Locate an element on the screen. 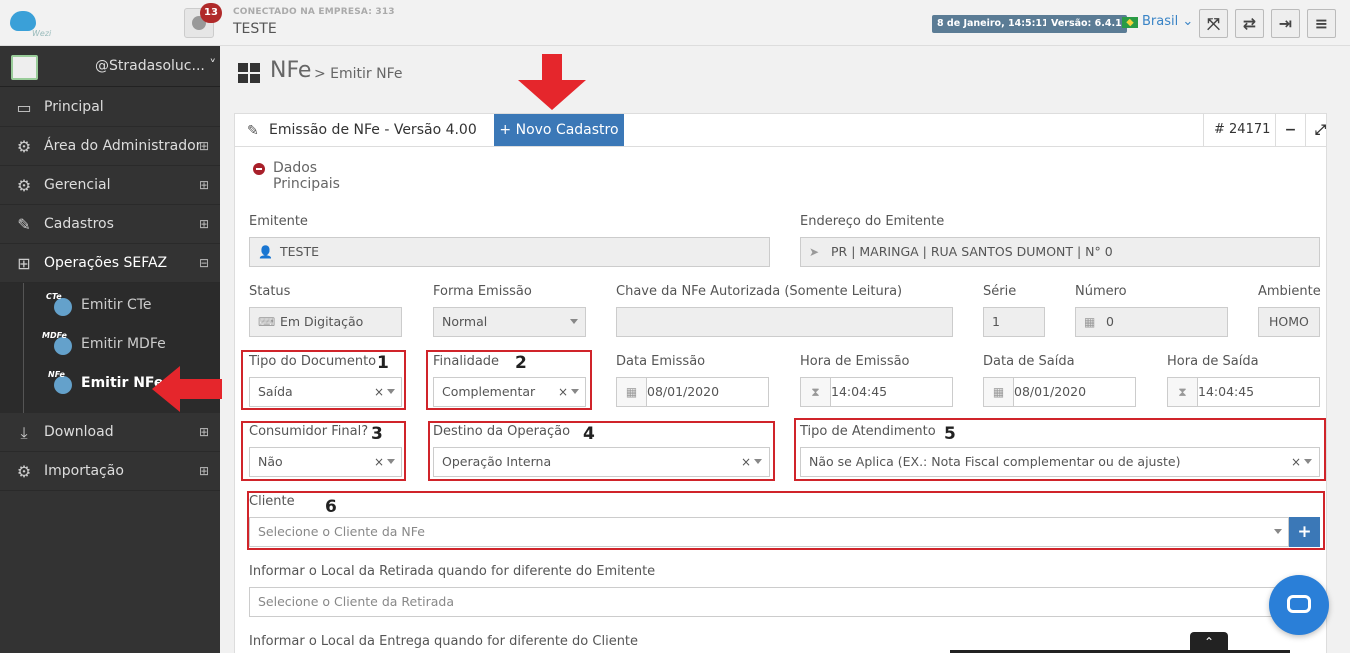 The width and height of the screenshot is (1350, 653). forma-emissao-label: Forma Emissão is located at coordinates (482, 291).